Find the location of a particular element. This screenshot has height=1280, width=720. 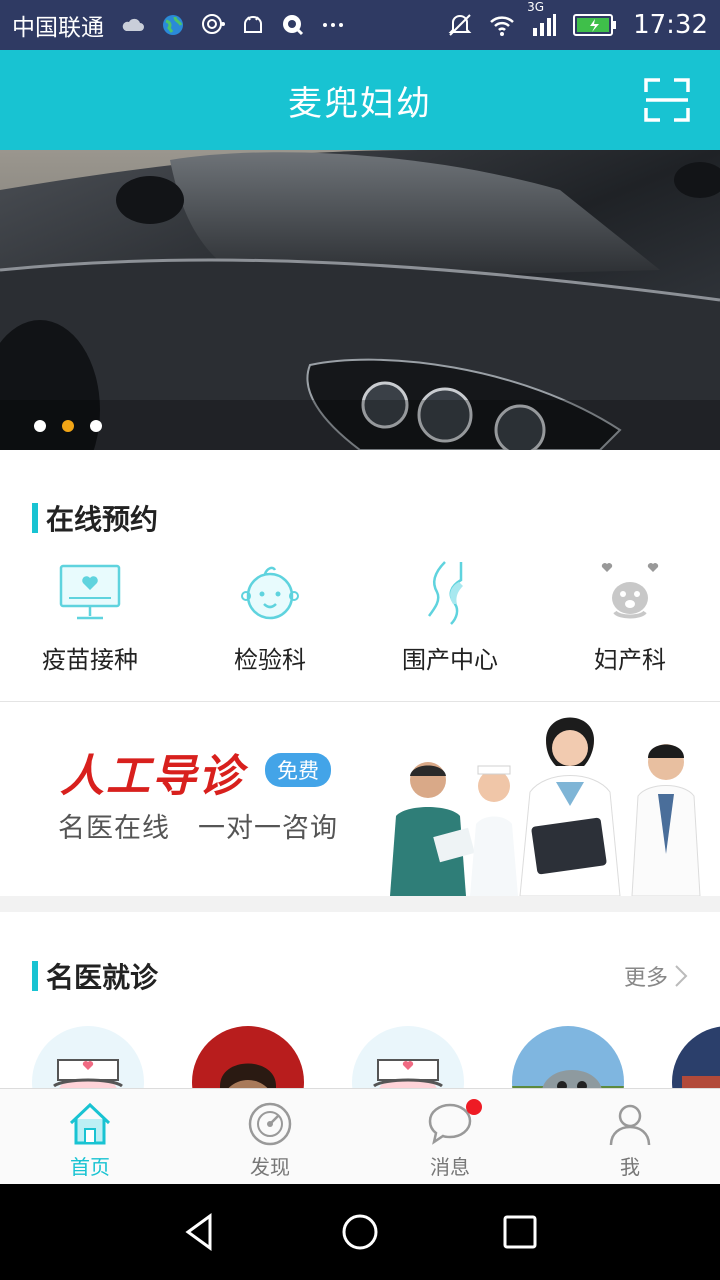

creature-avatar is located at coordinates (568, 1057).